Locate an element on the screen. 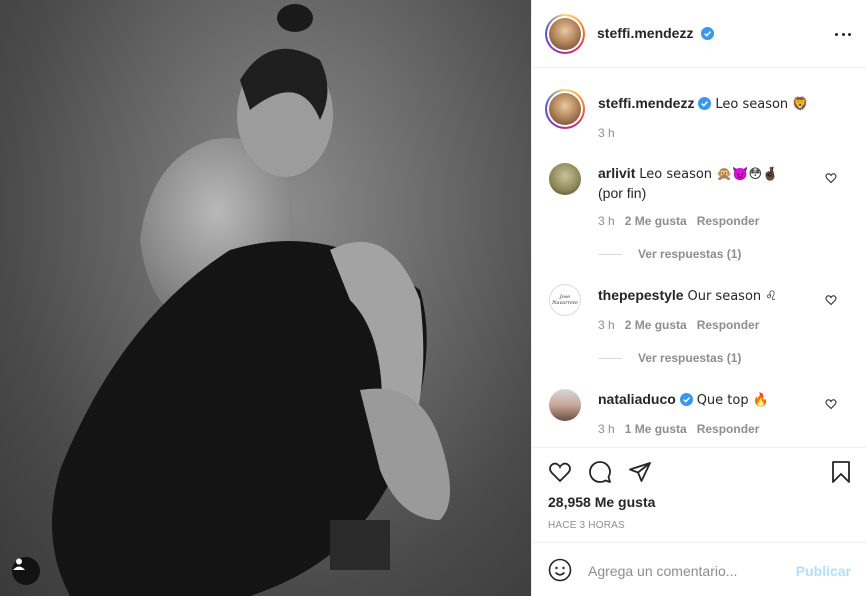  post-header: steffi.mendezz is located at coordinates (699, 34).